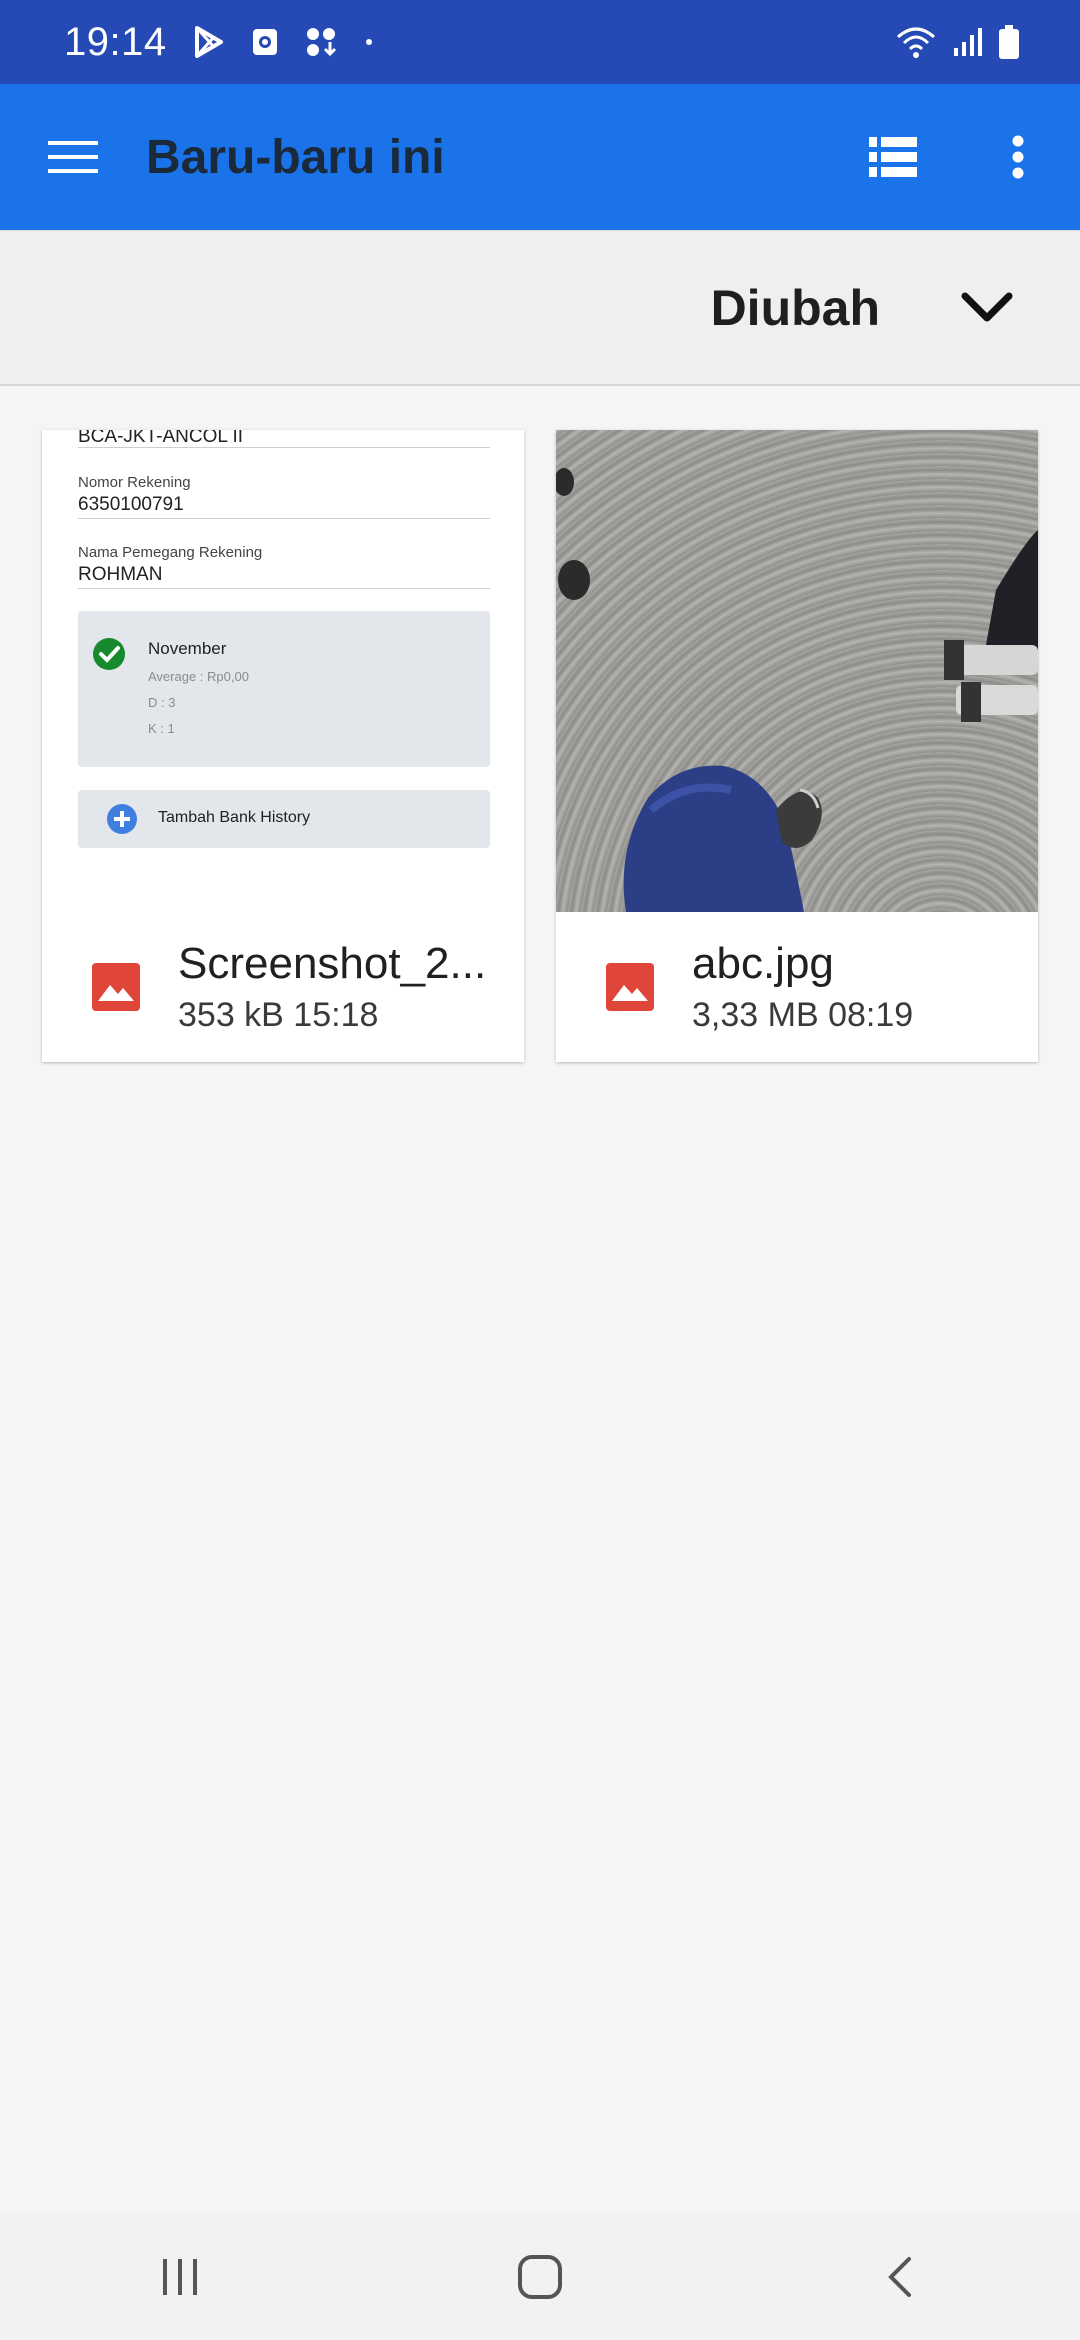  Describe the element at coordinates (120, 574) in the screenshot. I see `thumb-holder-name: ROHMAN` at that location.